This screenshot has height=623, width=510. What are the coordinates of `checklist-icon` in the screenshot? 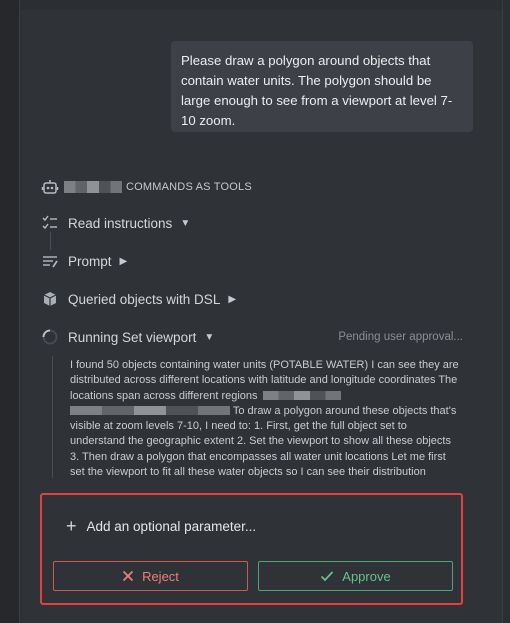 It's located at (50, 223).